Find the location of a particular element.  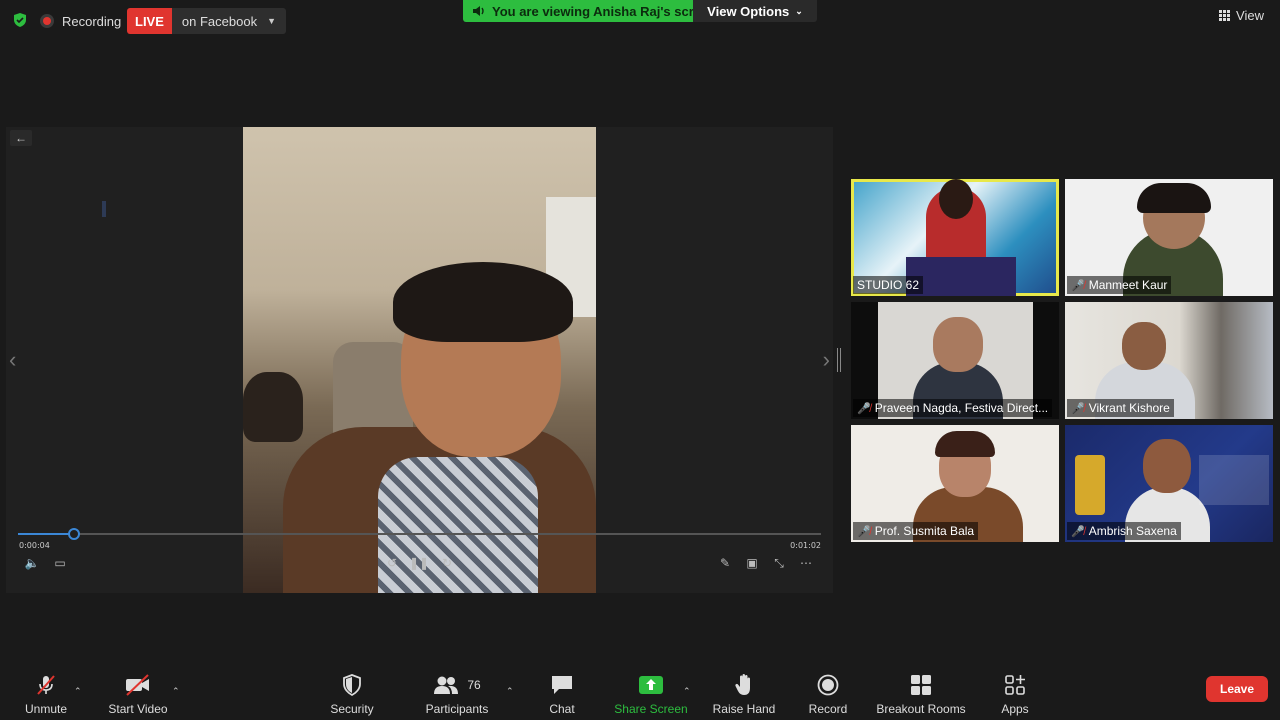

participant-tile: 🎤̸ Ambrish Saxena is located at coordinates (1169, 483).